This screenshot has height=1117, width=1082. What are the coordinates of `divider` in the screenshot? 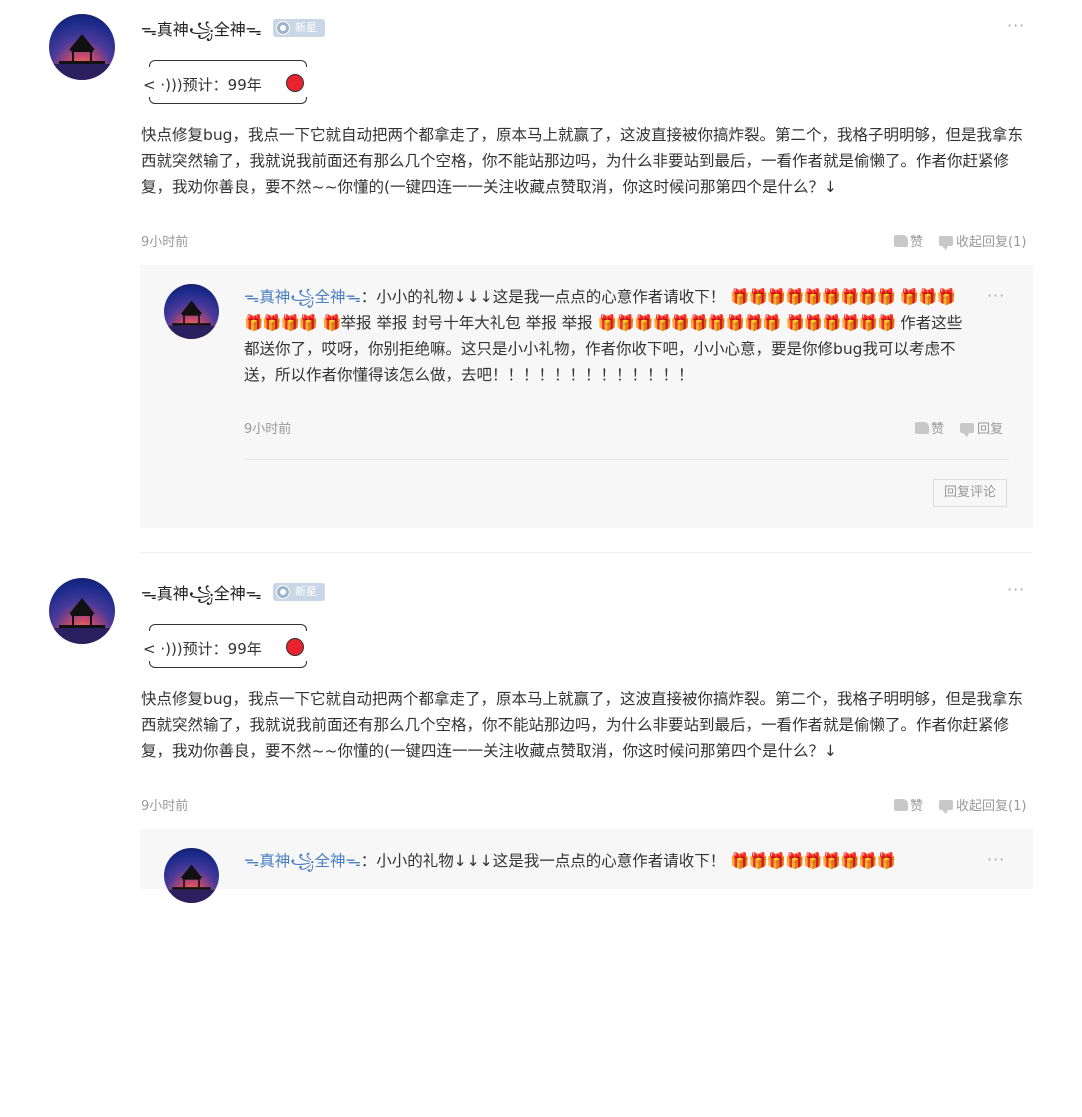 It's located at (626, 459).